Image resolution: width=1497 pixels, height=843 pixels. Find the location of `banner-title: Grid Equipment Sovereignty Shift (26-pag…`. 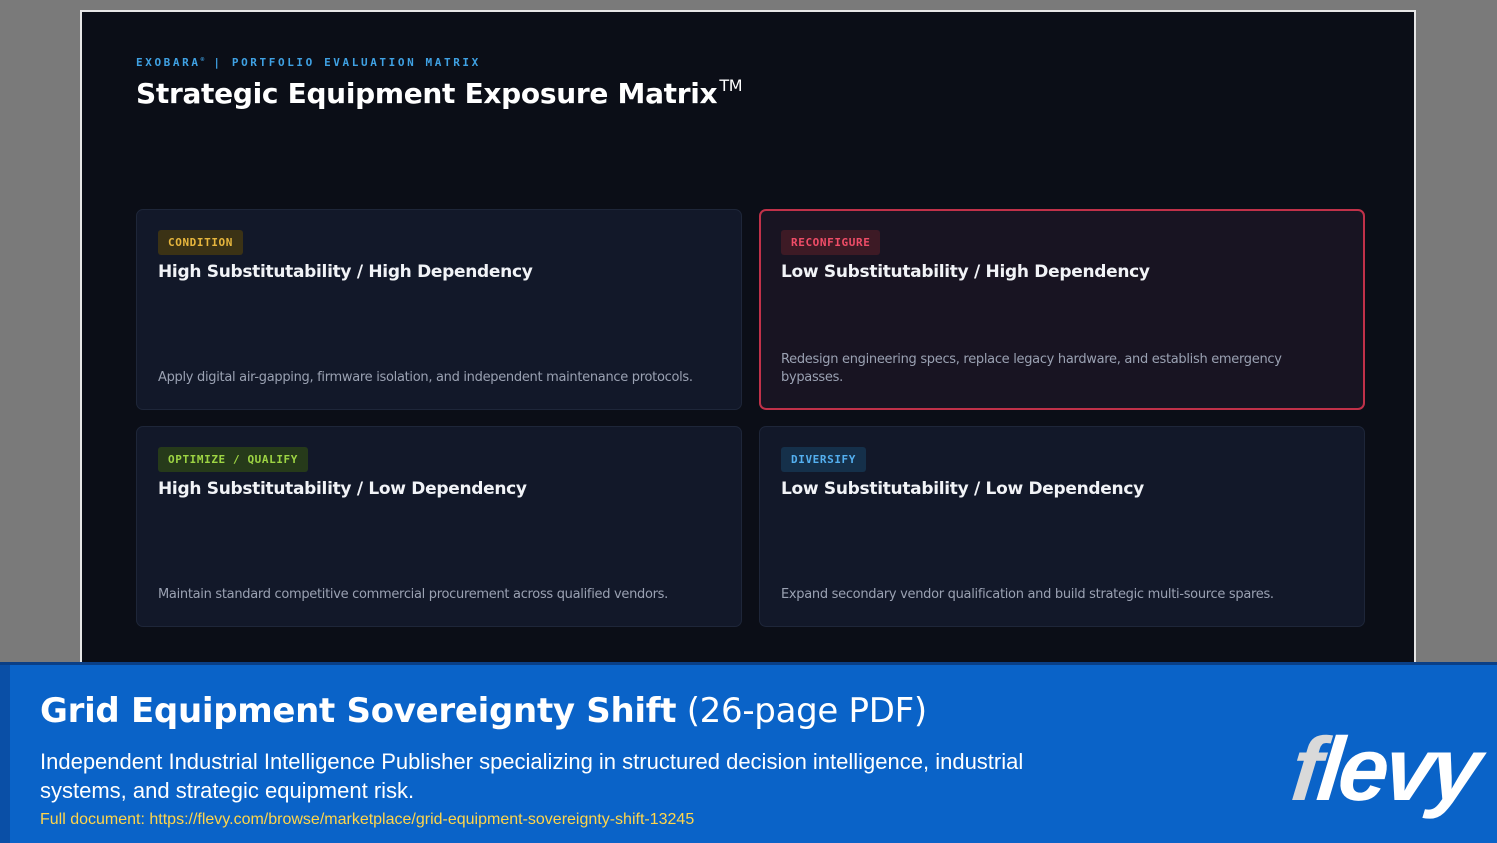

banner-title: Grid Equipment Sovereignty Shift (26-pag… is located at coordinates (483, 711).